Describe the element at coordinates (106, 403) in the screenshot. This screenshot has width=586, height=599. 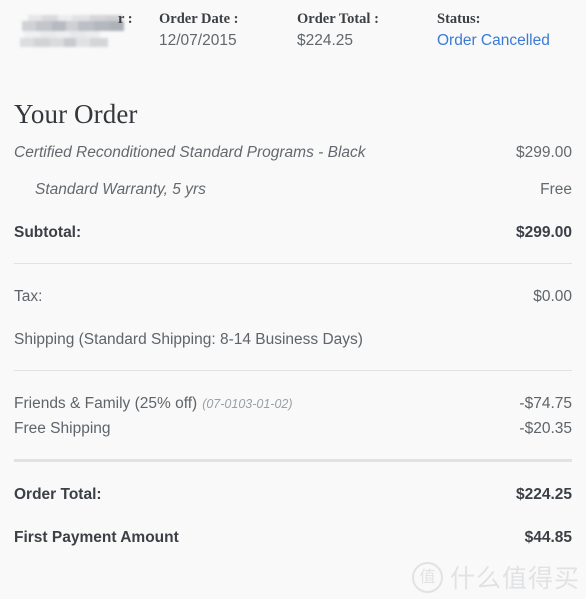
I see `discount-label: Friends & Family (25% off)` at that location.